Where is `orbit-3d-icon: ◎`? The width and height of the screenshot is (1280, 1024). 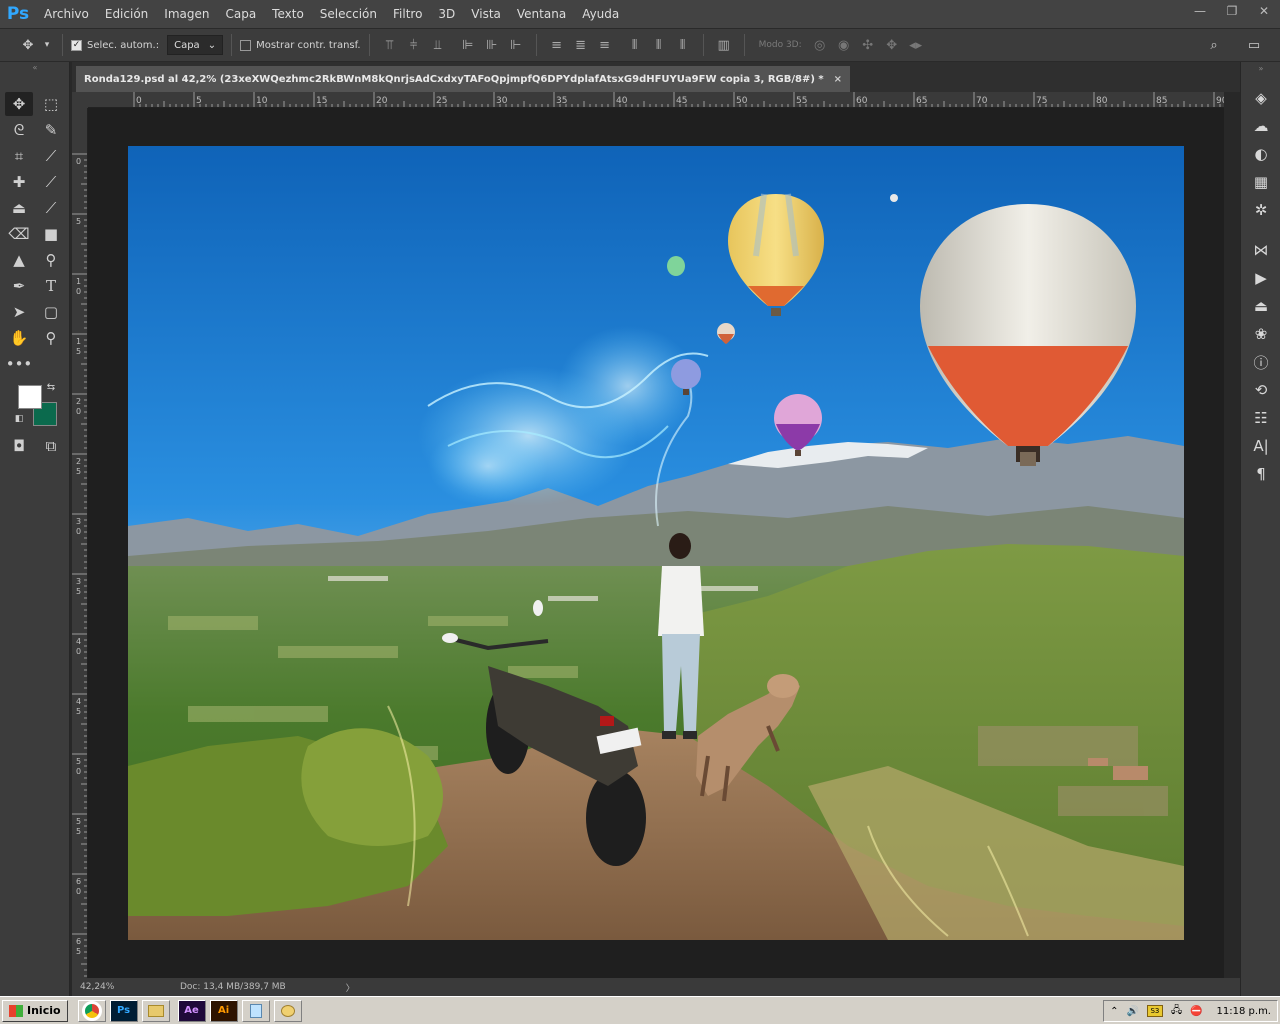 orbit-3d-icon: ◎ is located at coordinates (820, 45).